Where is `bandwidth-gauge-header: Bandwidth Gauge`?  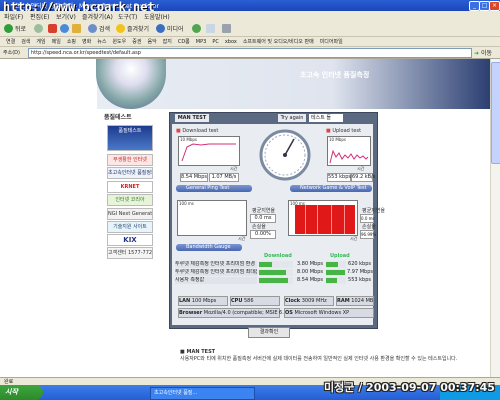
bandwidth-gauge-header: Bandwidth Gauge is located at coordinates (209, 247).